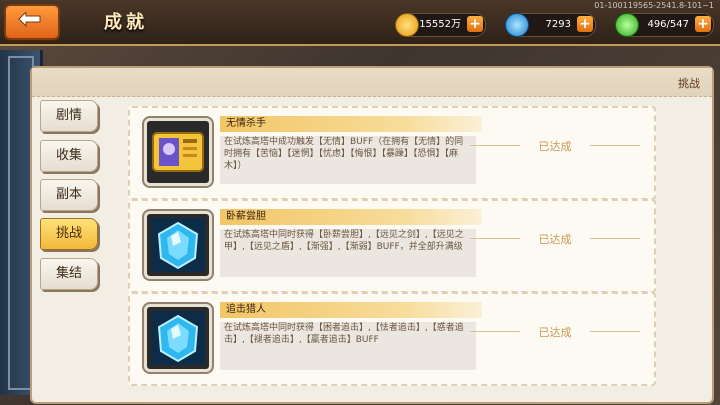 This screenshot has width=720, height=405. Describe the element at coordinates (703, 24) in the screenshot. I see `add-stamina-button: +` at that location.